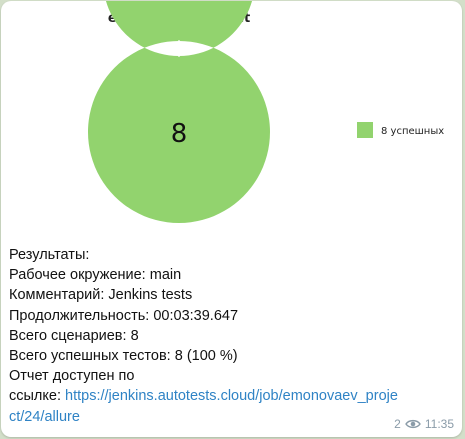  I want to click on duration-line: Продолжительность: 00:03:39.647, so click(234, 316).